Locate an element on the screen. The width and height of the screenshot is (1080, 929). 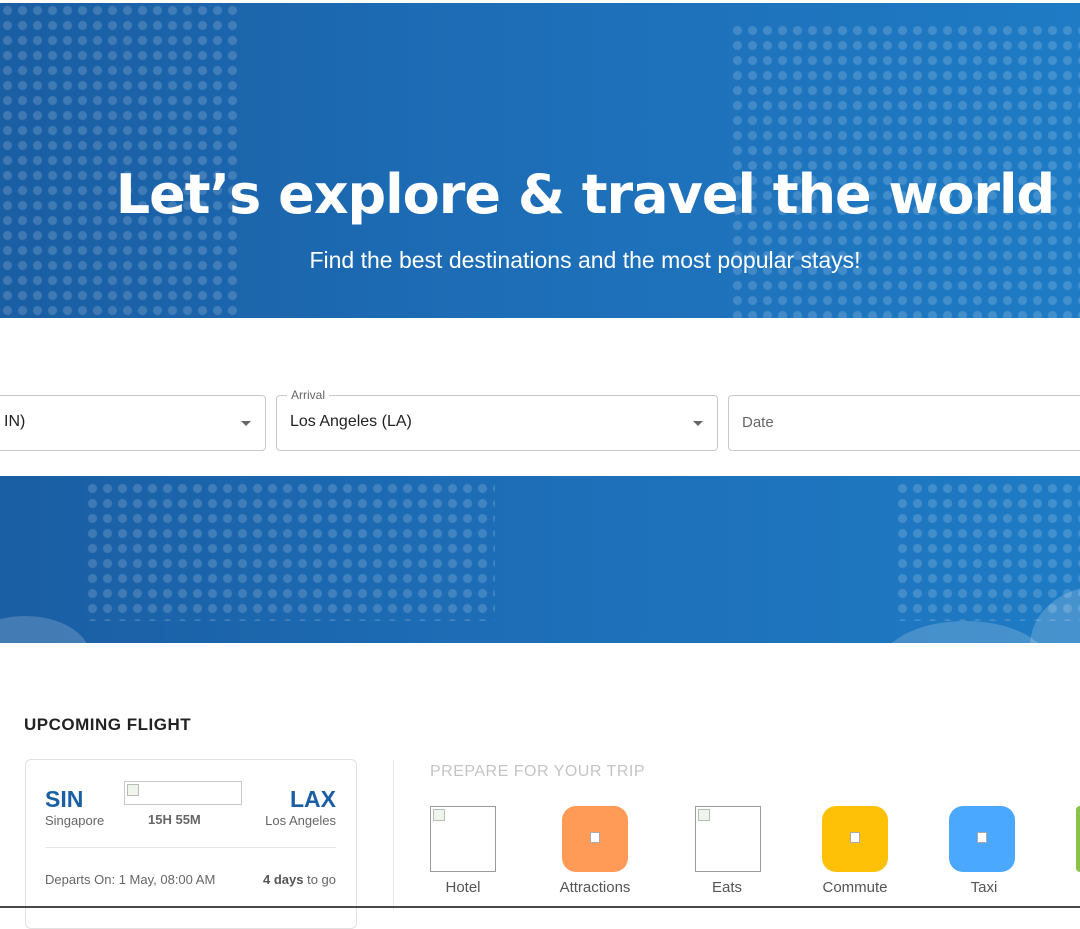
hotel-icon is located at coordinates (463, 839).